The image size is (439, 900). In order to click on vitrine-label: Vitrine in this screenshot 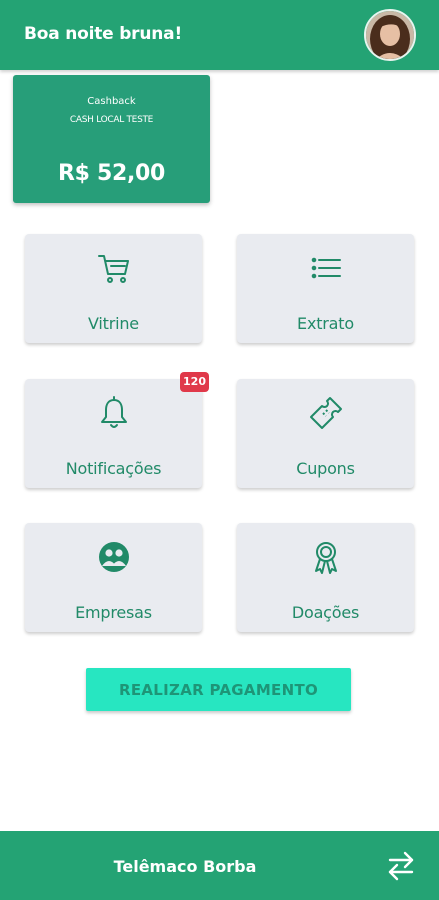, I will do `click(113, 323)`.